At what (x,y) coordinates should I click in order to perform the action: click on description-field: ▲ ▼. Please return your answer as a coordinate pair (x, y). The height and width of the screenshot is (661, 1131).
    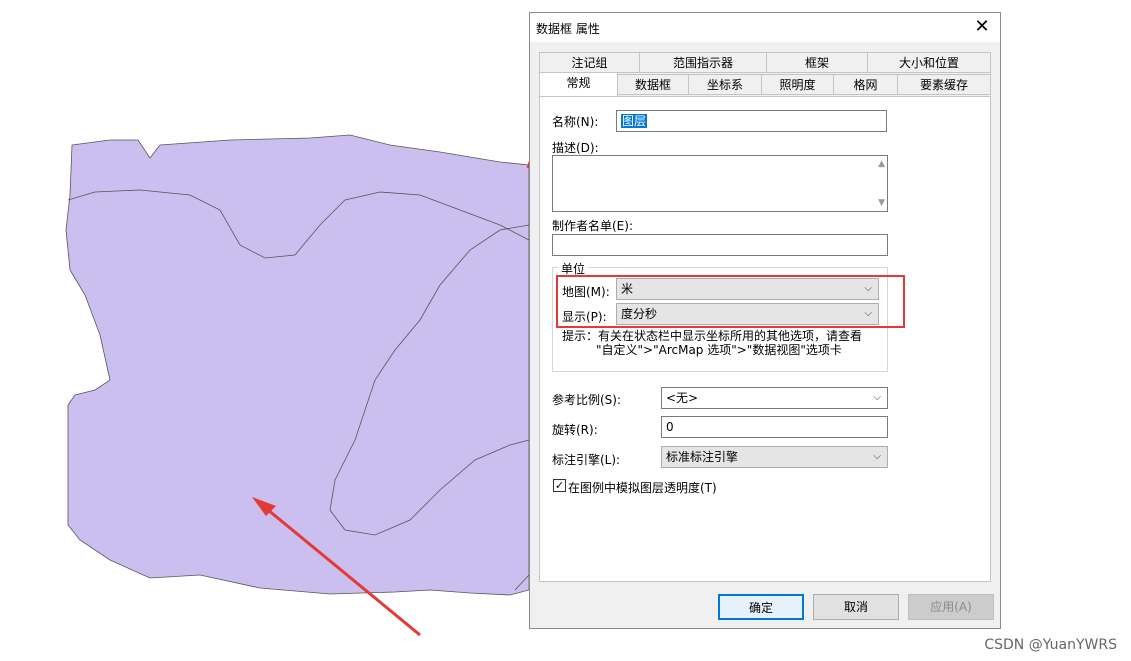
    Looking at the image, I should click on (720, 183).